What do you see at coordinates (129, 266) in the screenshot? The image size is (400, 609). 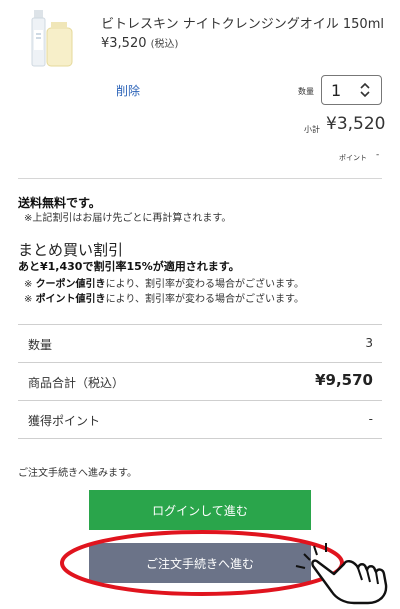 I see `bulk-discount-message: あと¥1,430で割引率15%が適用されます。` at bounding box center [129, 266].